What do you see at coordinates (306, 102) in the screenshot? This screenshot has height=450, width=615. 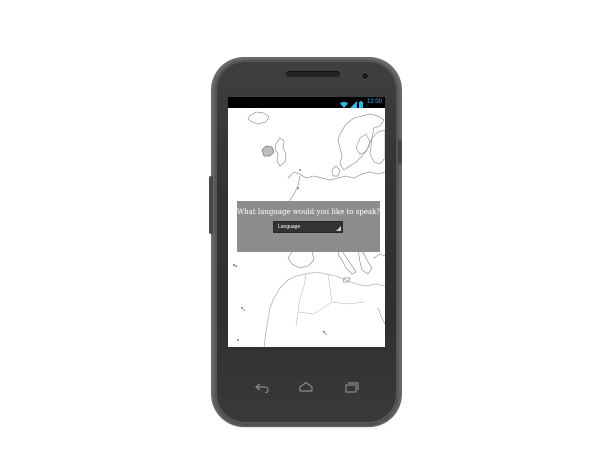 I see `status-bar: 12:00` at bounding box center [306, 102].